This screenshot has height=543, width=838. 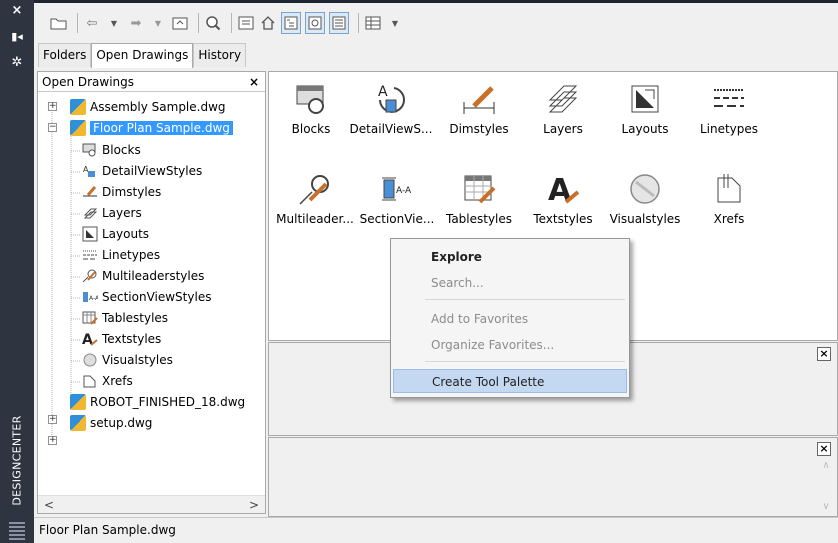 I want to click on tree-item-linetypes: Linetypes, so click(x=121, y=254).